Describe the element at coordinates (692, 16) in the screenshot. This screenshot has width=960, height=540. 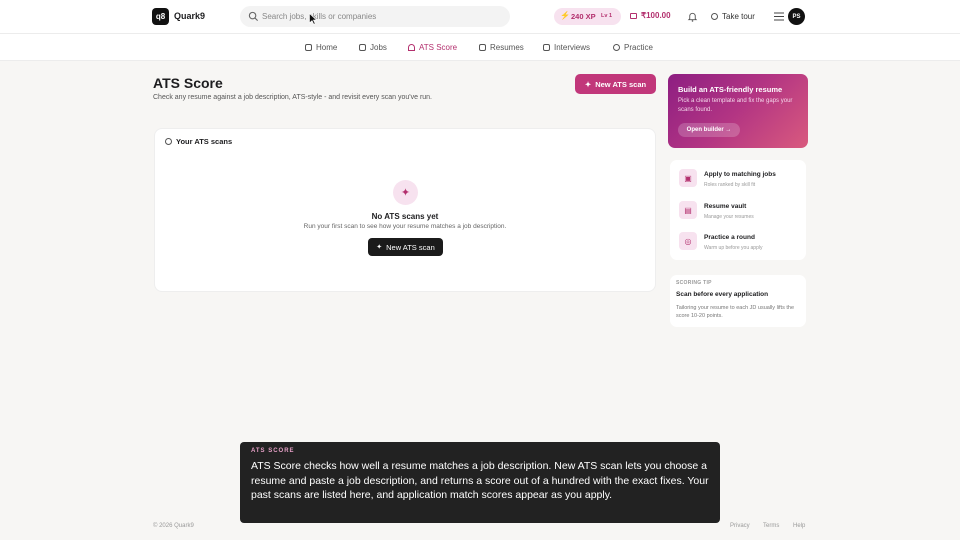
I see `bell-icon` at that location.